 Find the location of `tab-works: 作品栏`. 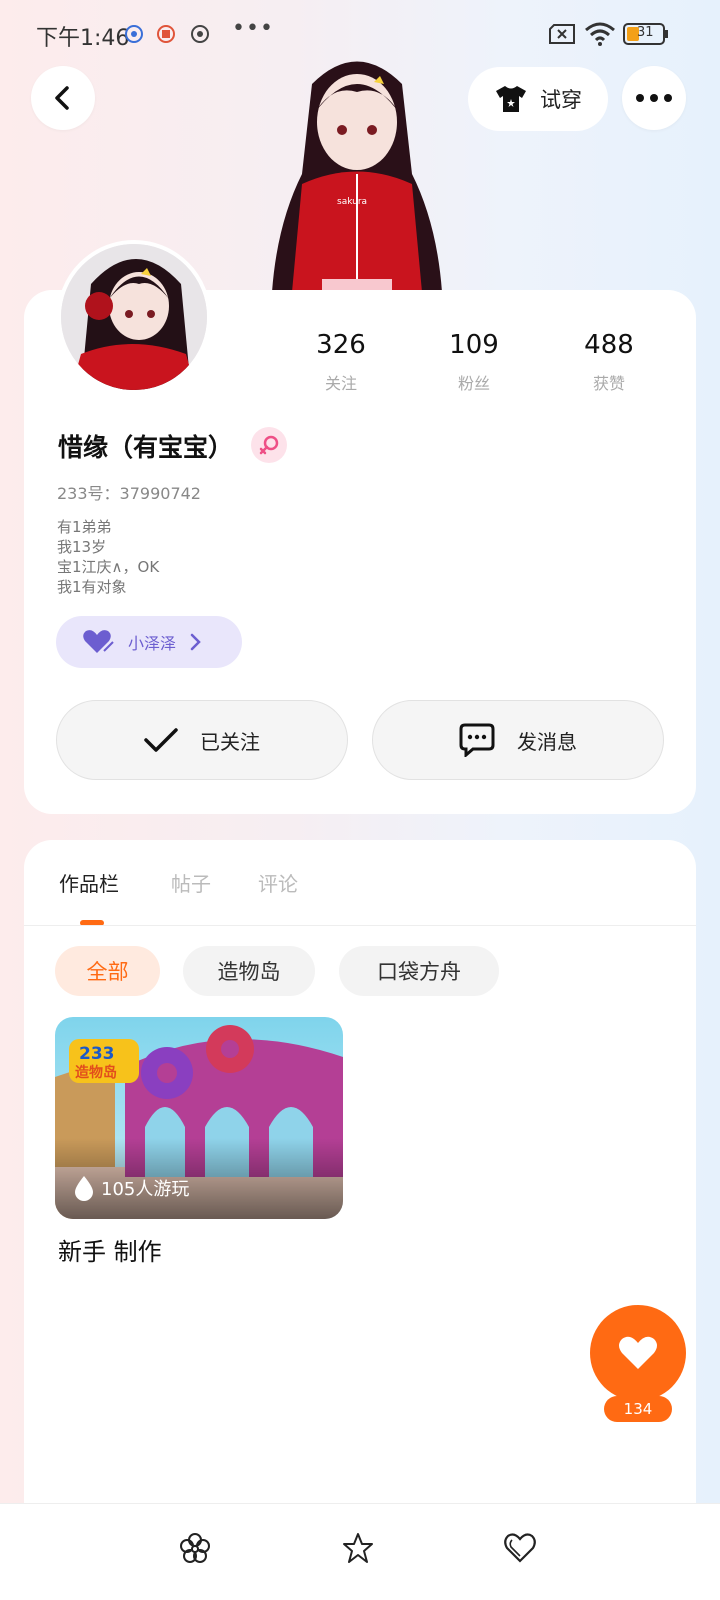

tab-works: 作品栏 is located at coordinates (89, 882).